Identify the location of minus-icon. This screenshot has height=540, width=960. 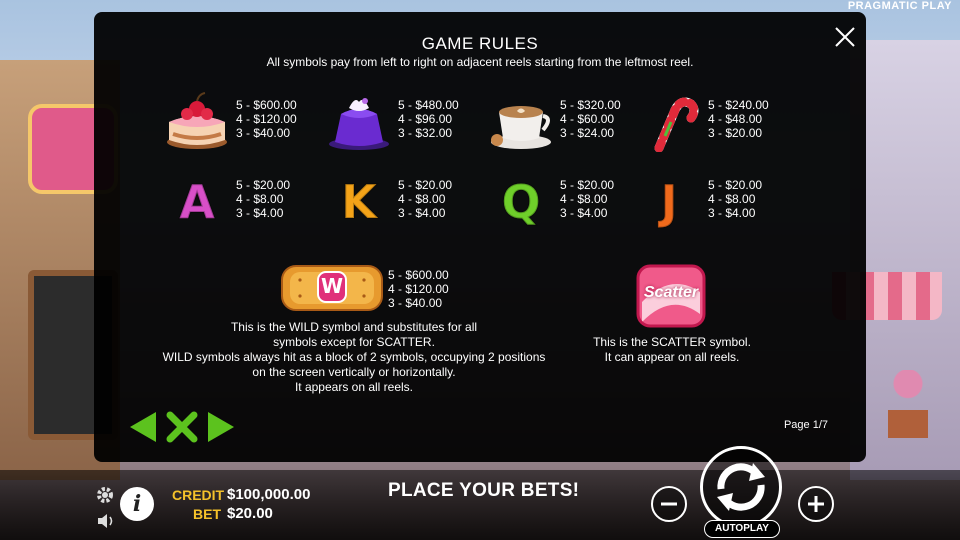
(669, 504).